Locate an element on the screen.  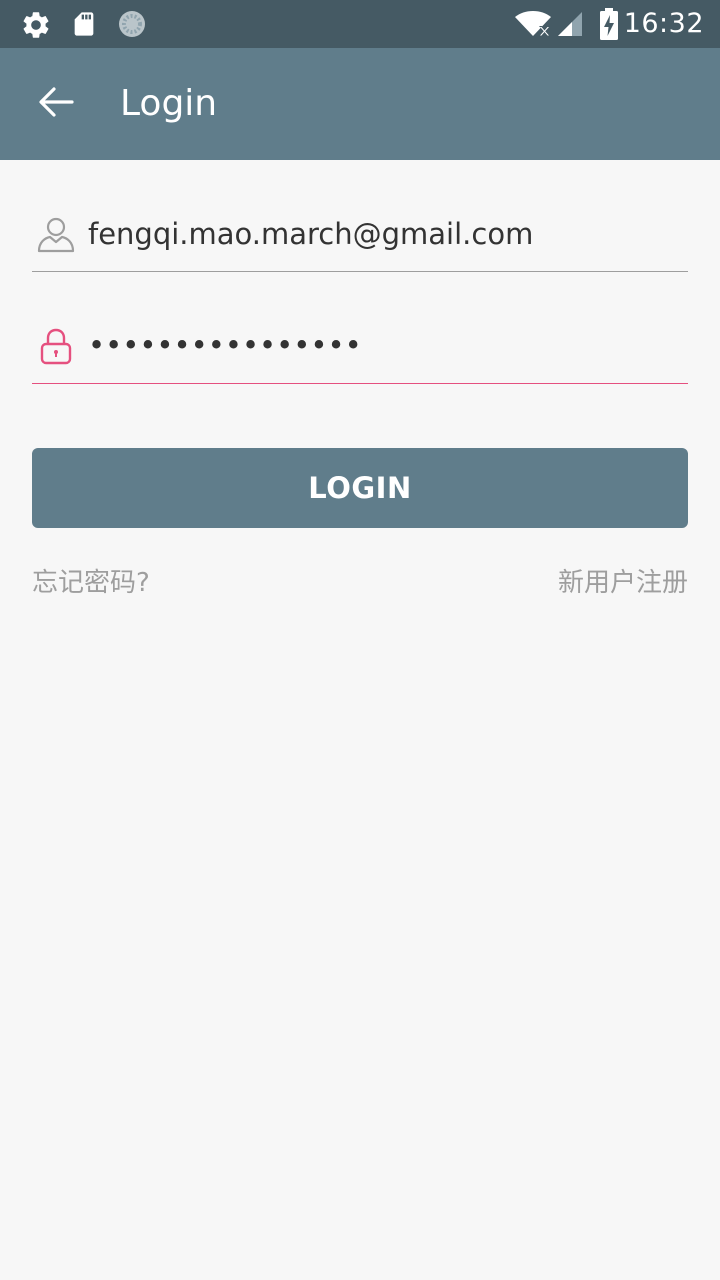
email-underline is located at coordinates (360, 271).